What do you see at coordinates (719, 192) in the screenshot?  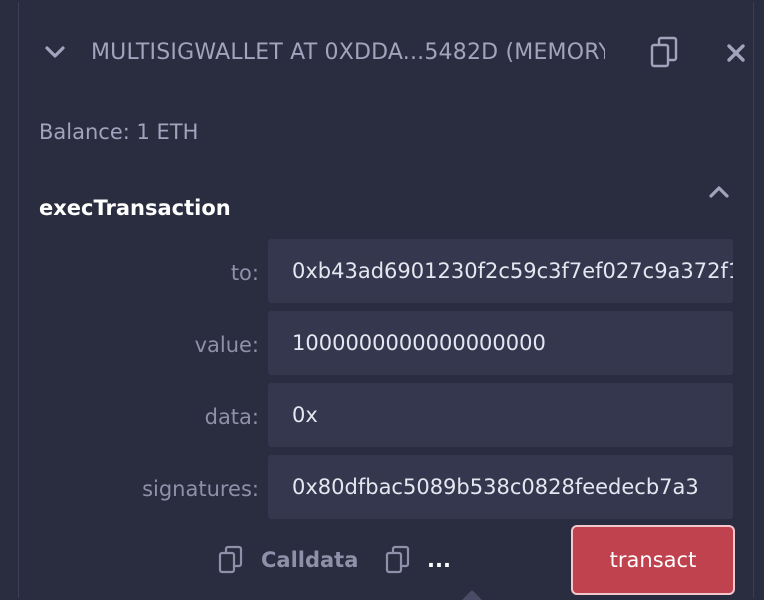 I see `chevron-up-icon` at bounding box center [719, 192].